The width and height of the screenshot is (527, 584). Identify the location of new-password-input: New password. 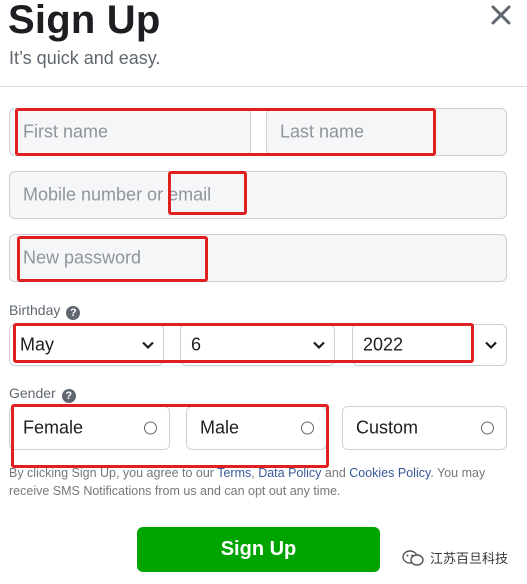
(258, 258).